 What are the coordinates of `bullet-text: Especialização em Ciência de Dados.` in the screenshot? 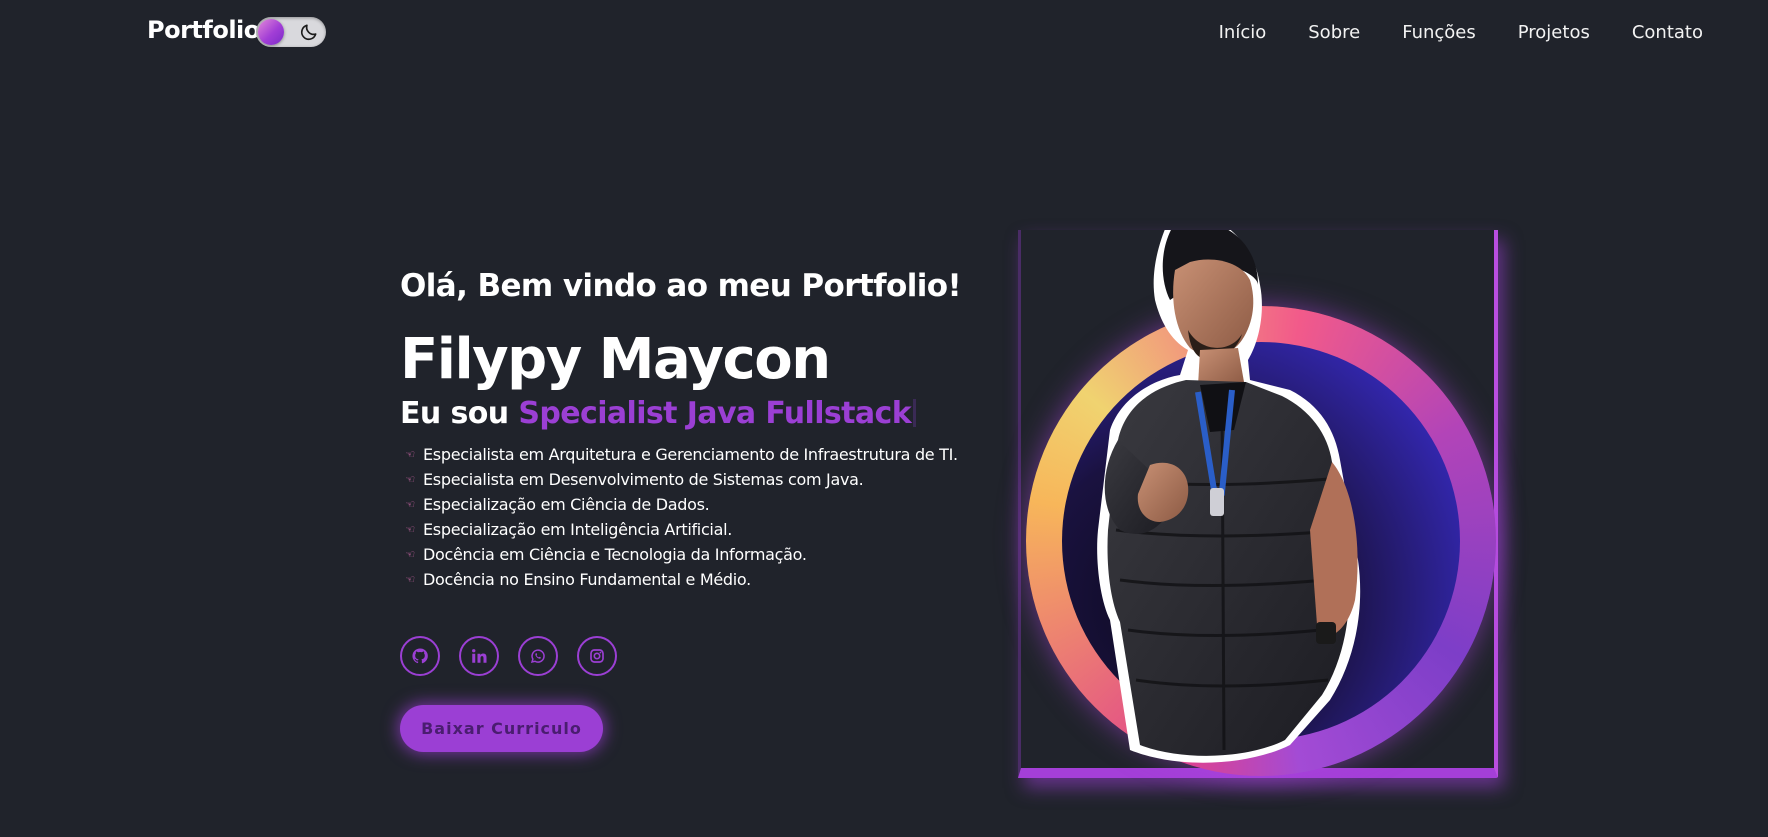 It's located at (566, 504).